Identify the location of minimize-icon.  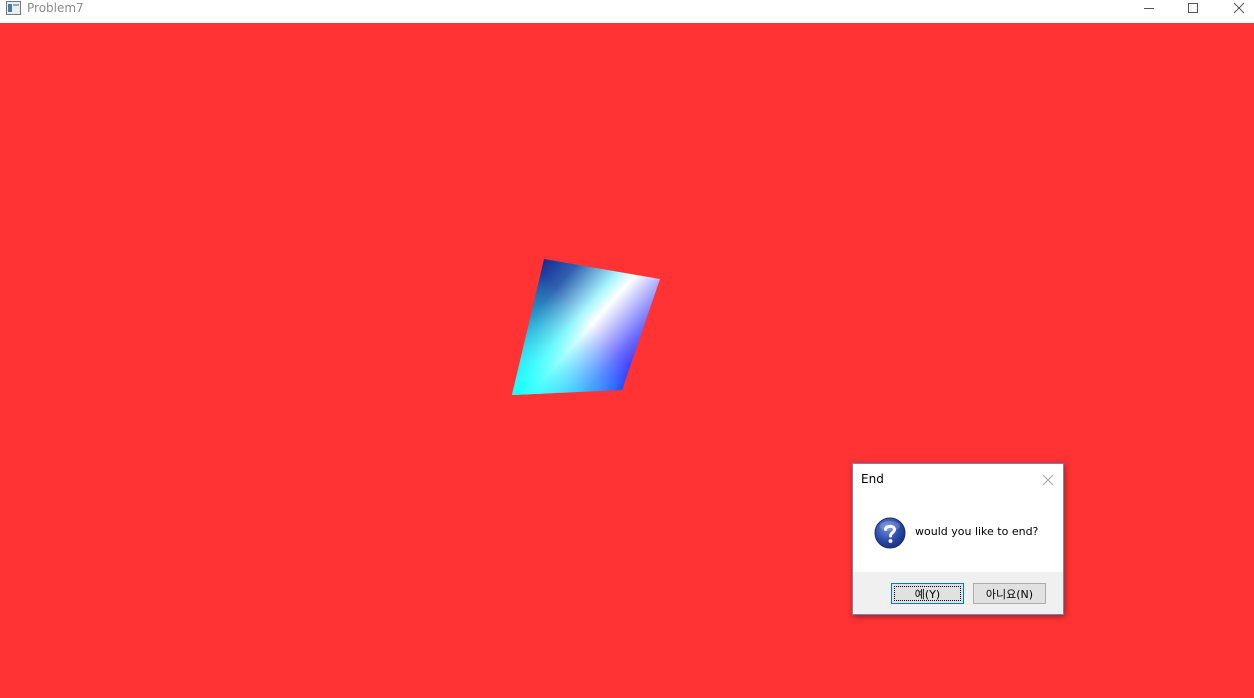
(1149, 8).